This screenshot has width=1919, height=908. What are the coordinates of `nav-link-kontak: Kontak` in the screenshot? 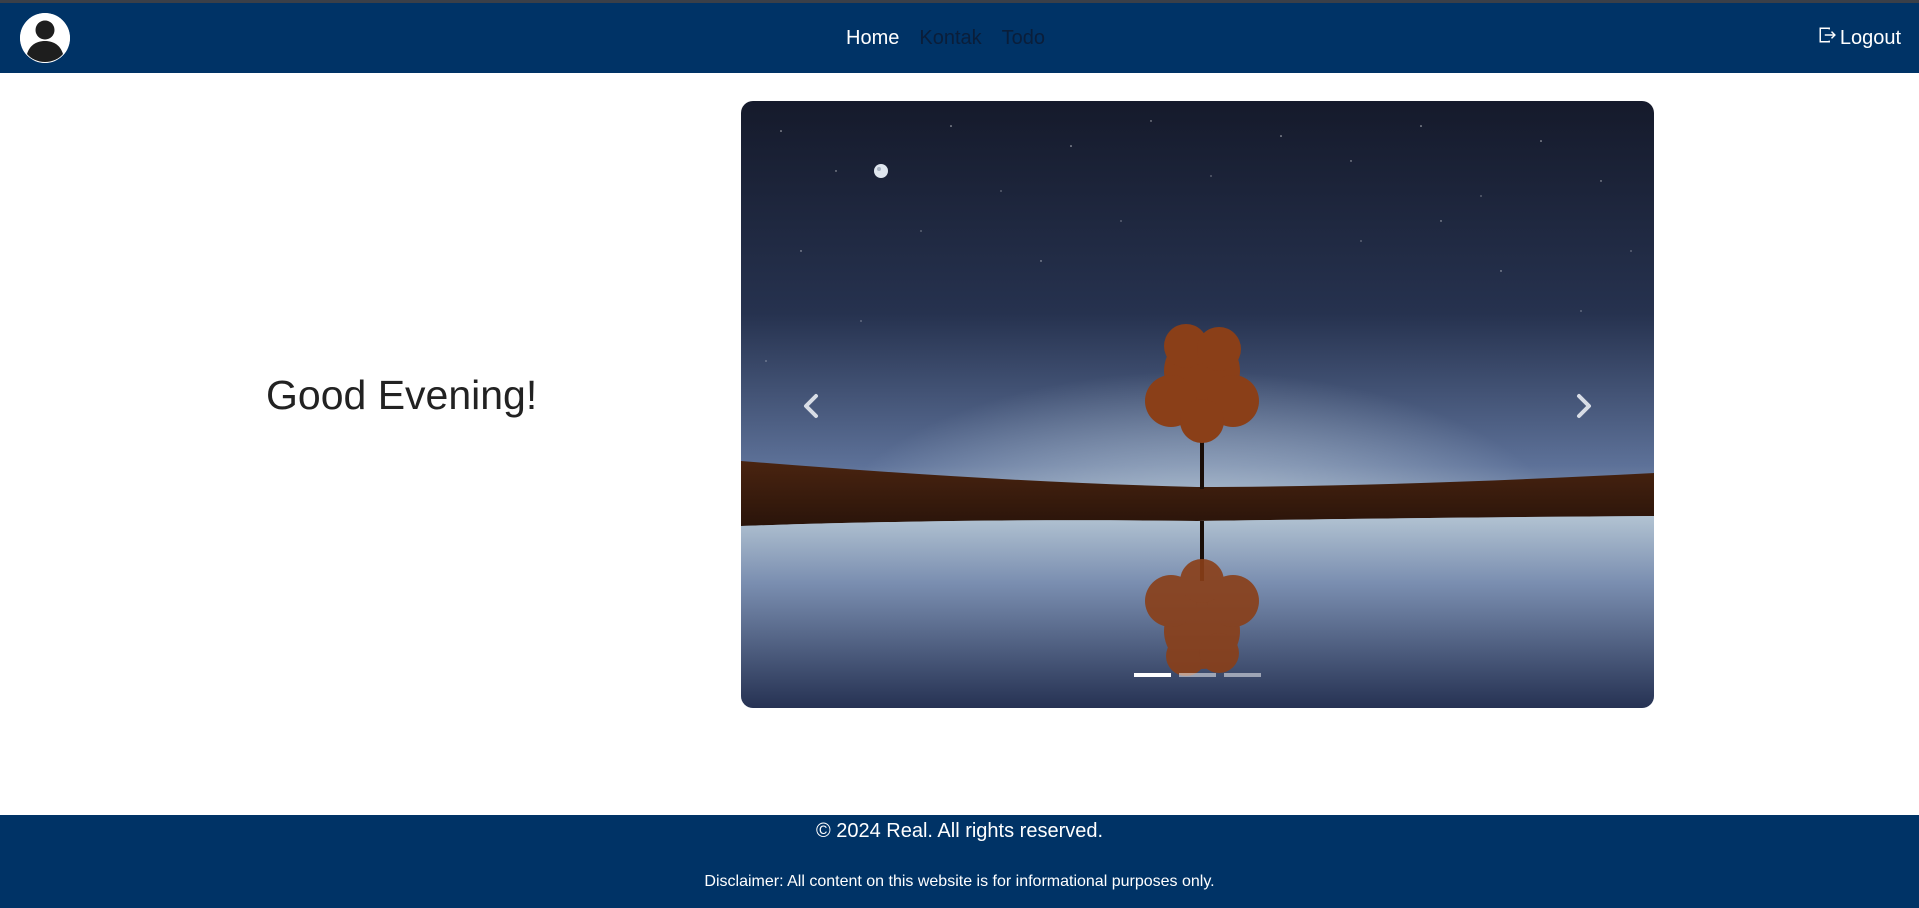 It's located at (950, 38).